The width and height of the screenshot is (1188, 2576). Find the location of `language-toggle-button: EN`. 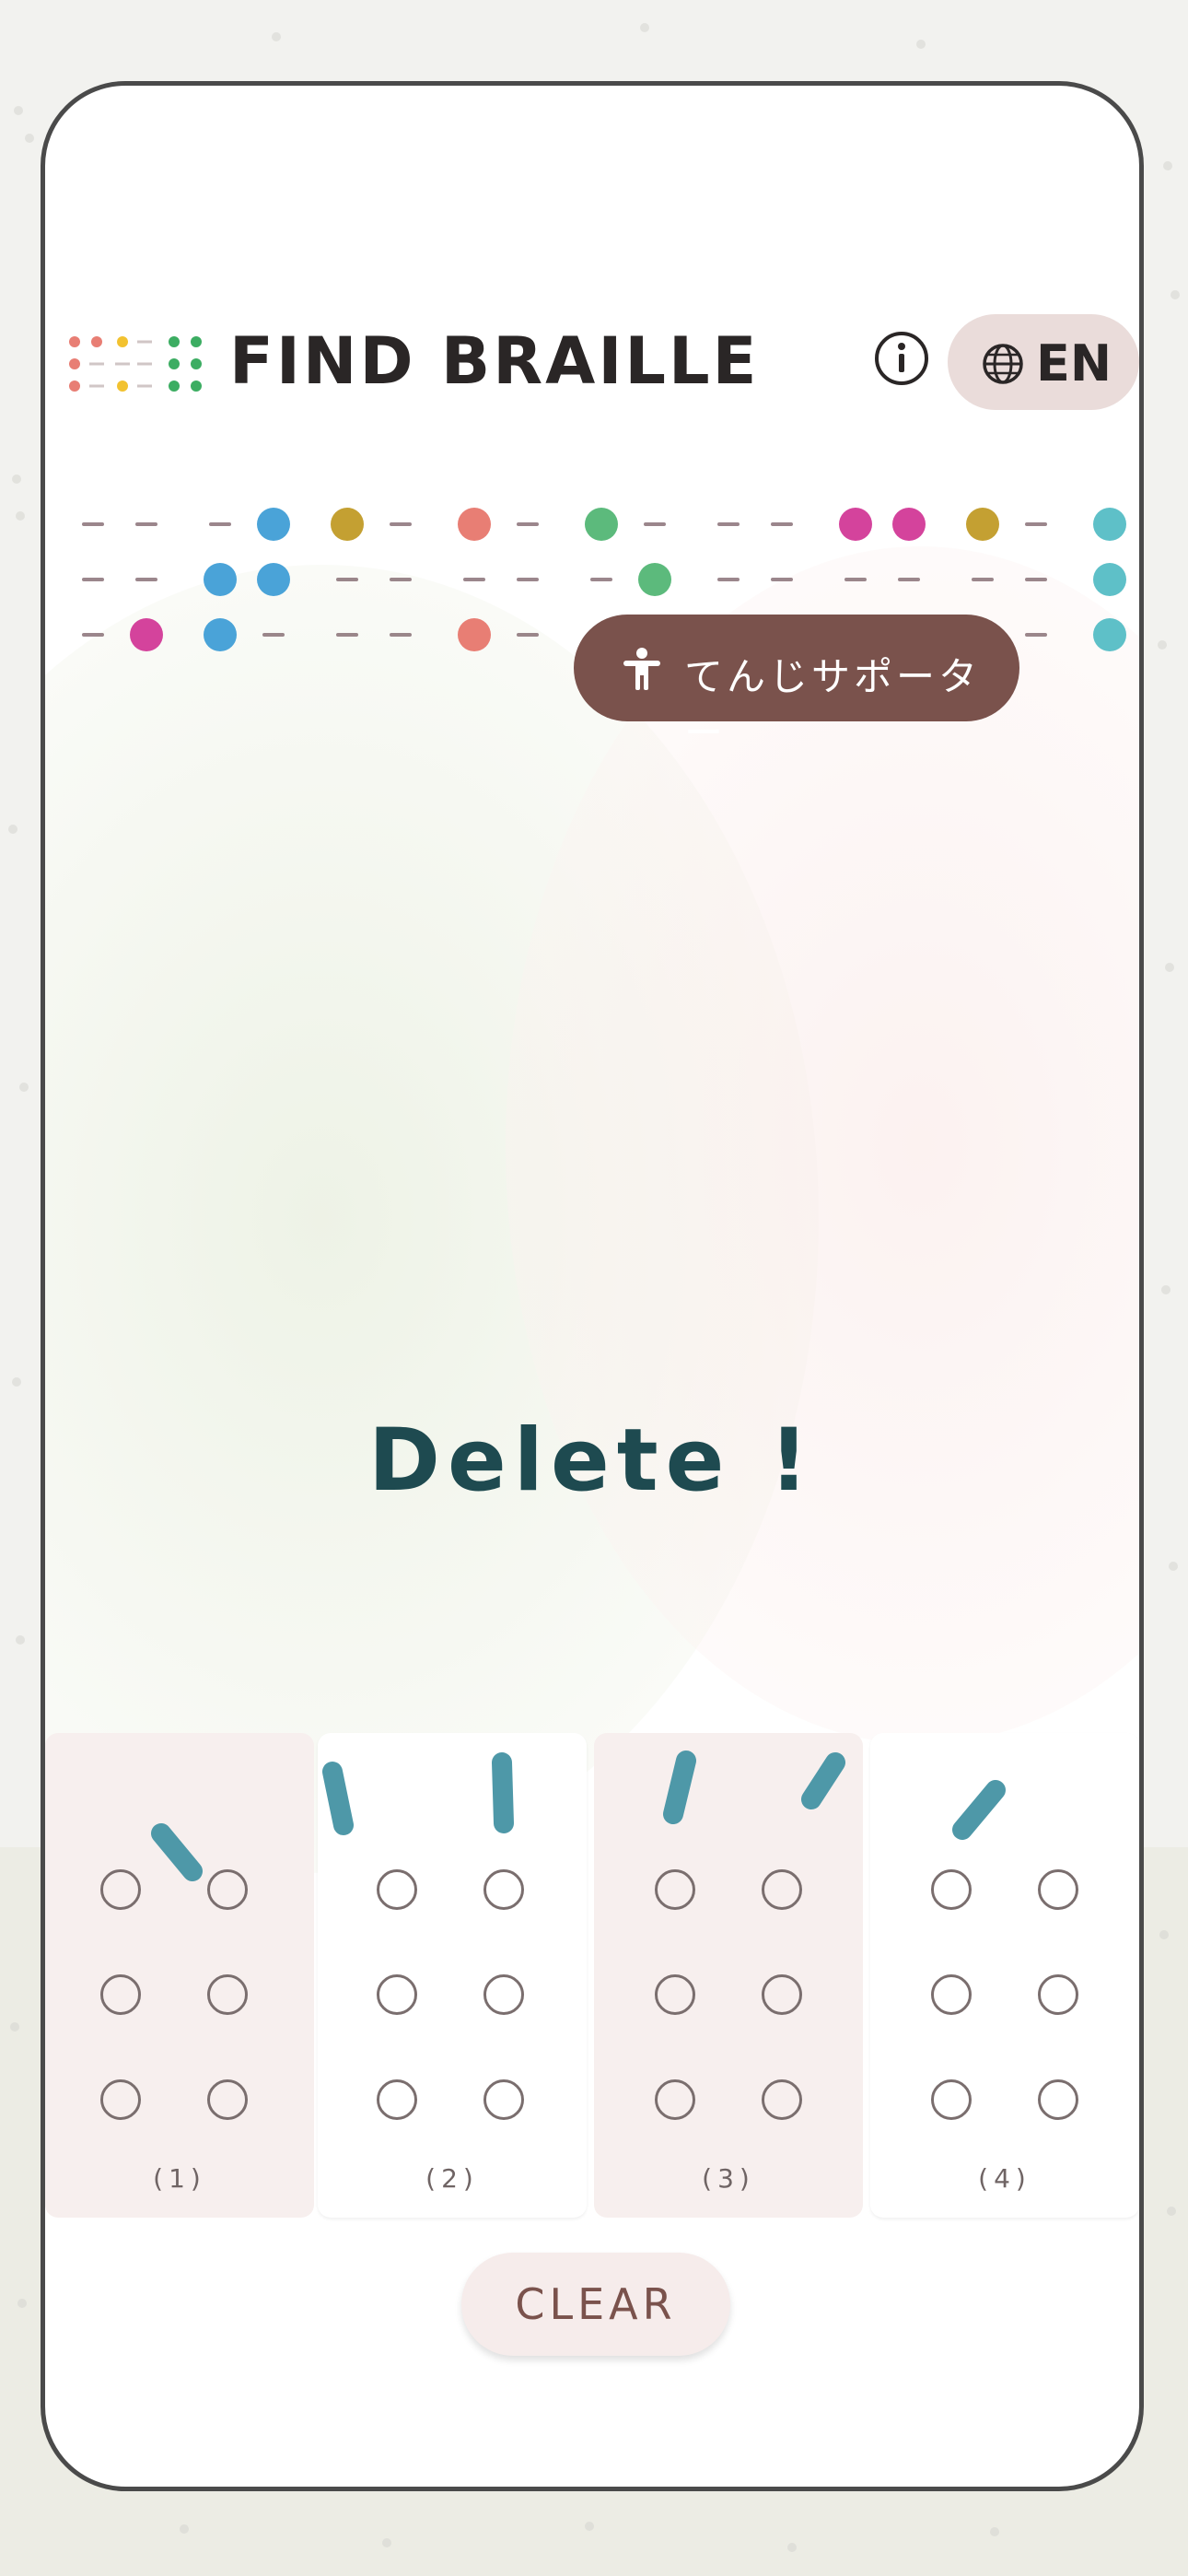

language-toggle-button: EN is located at coordinates (1043, 362).